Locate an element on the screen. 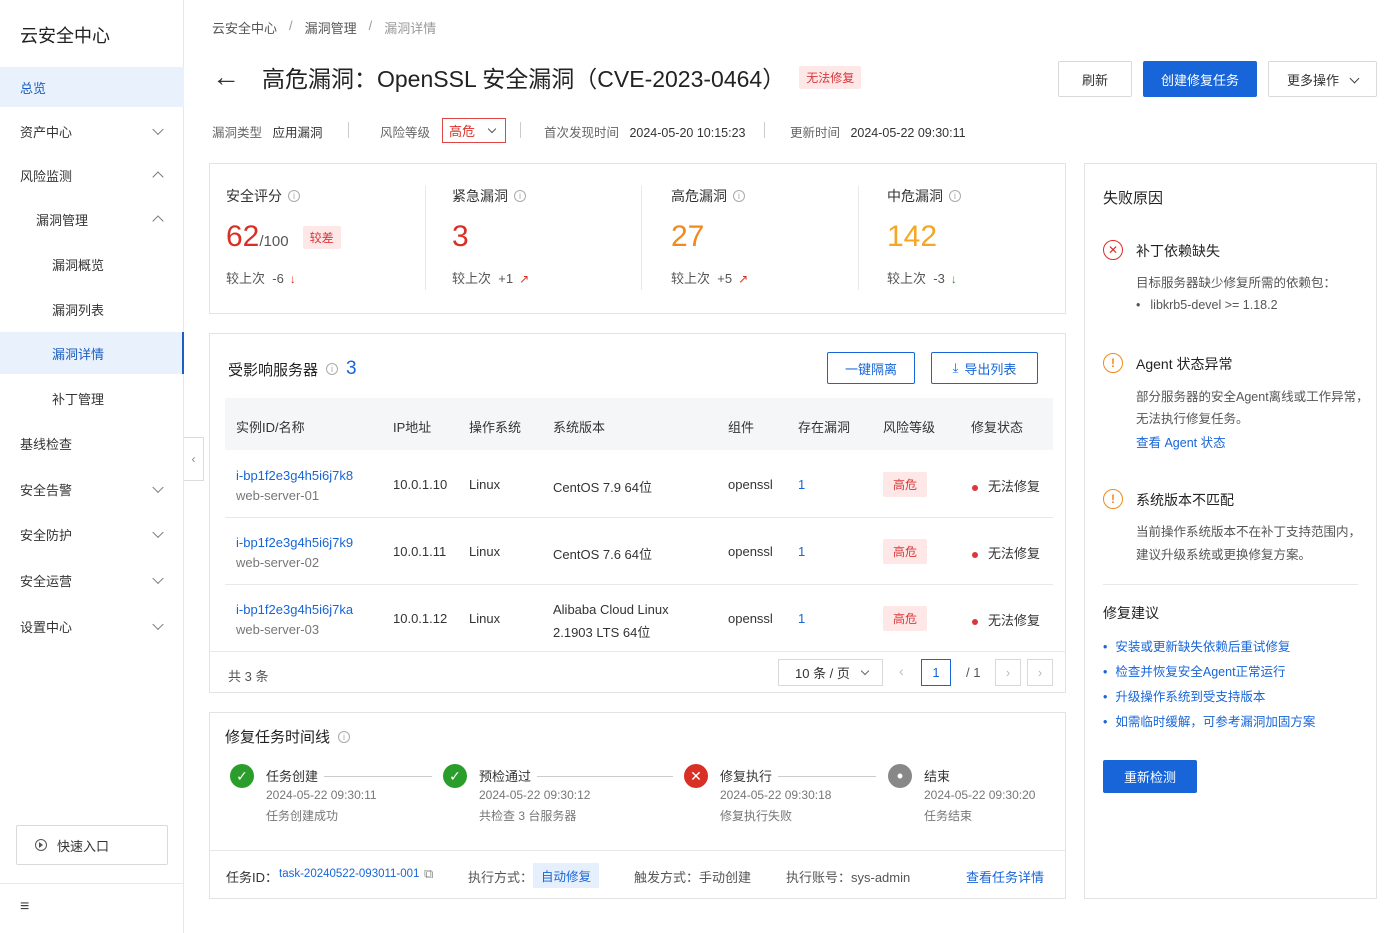 The height and width of the screenshot is (933, 1400). nav-label: 补丁管理 is located at coordinates (78, 399).